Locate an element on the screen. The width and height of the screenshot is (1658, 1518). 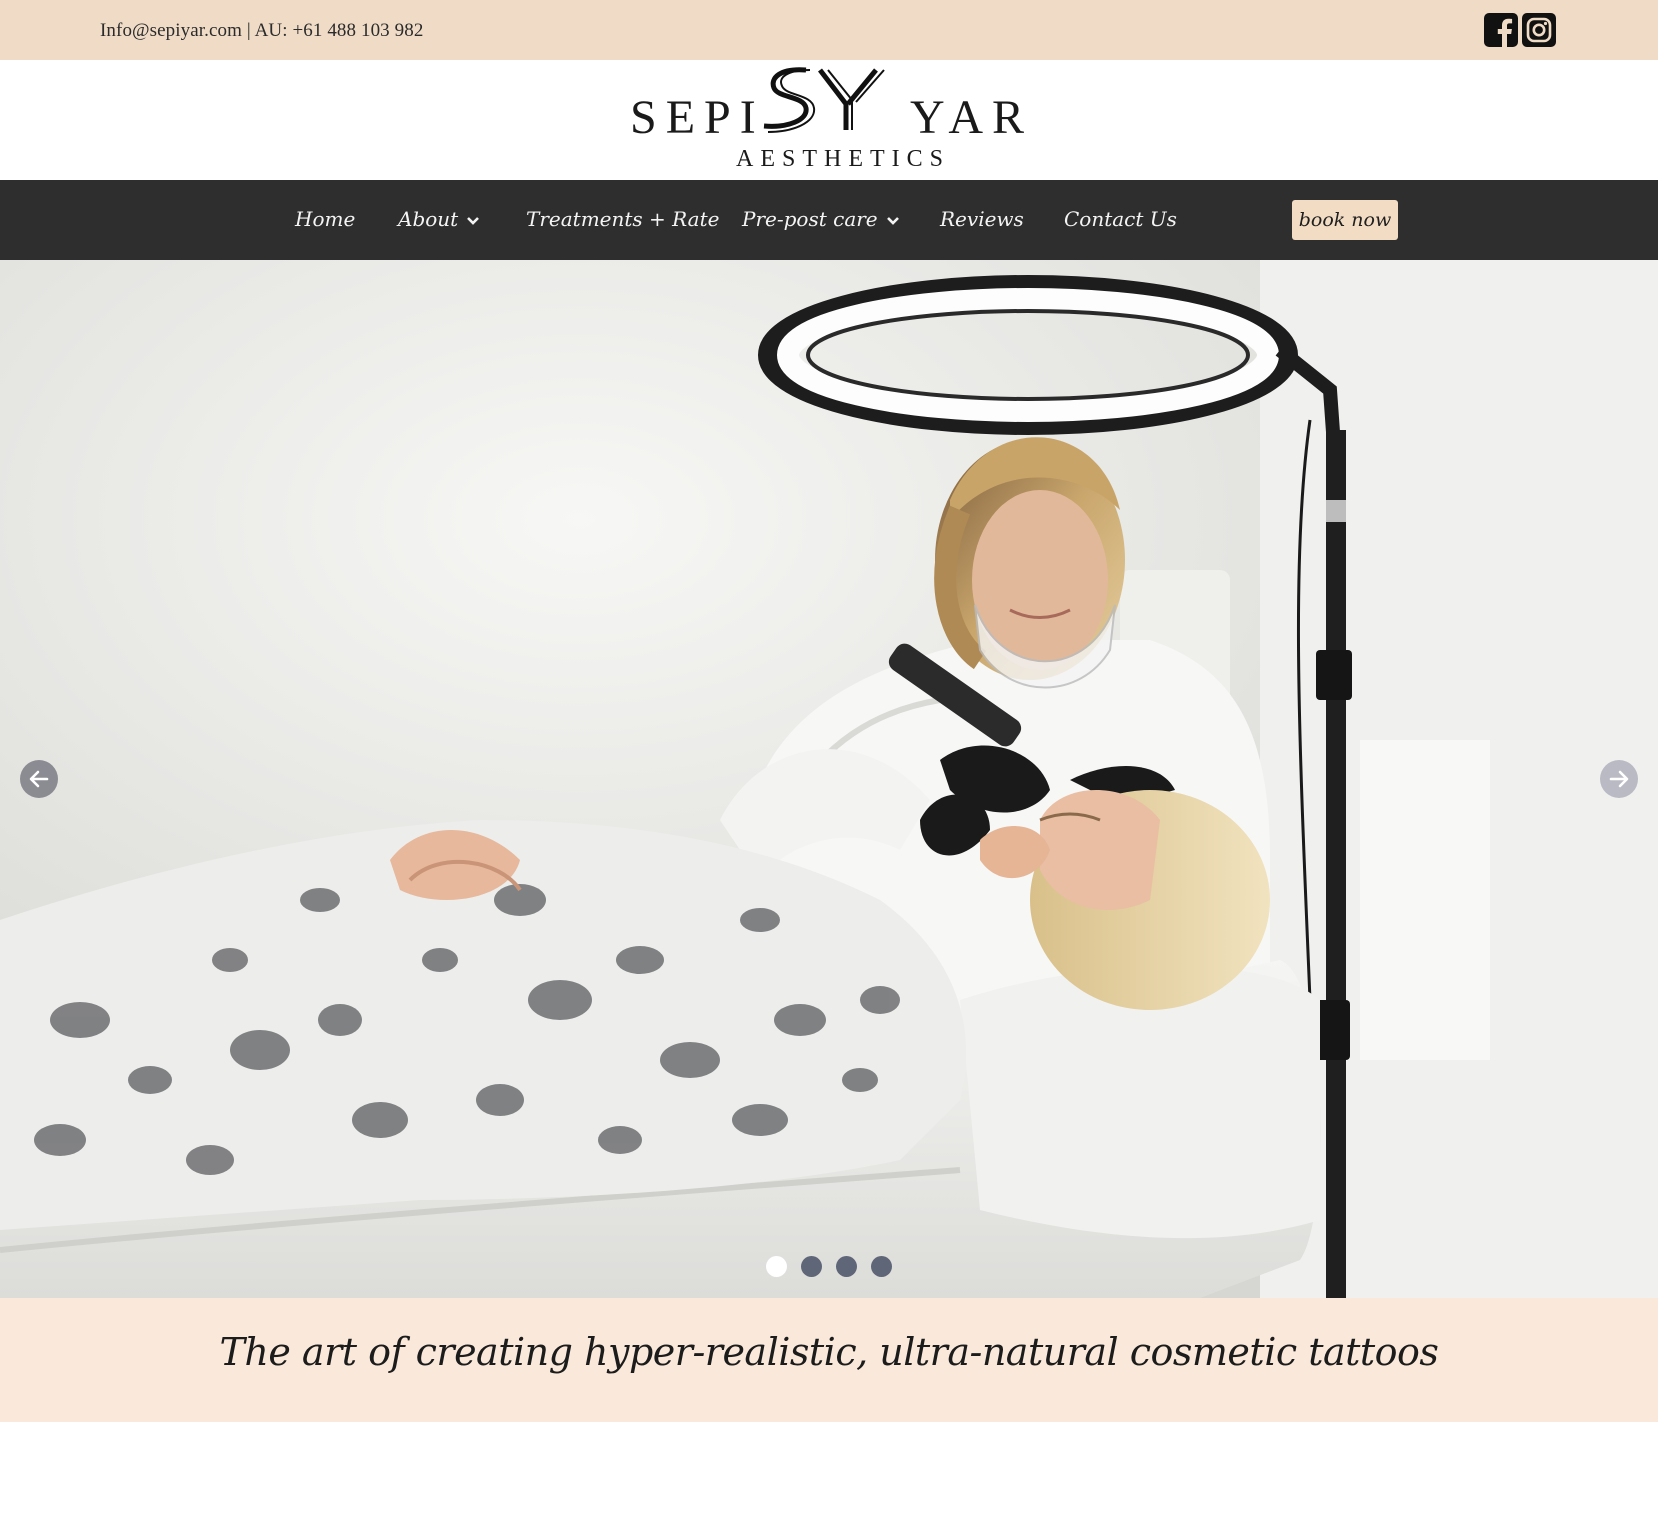
contact-info: Info@sepiyar.com | AU: +61 488 103 982 is located at coordinates (262, 30).